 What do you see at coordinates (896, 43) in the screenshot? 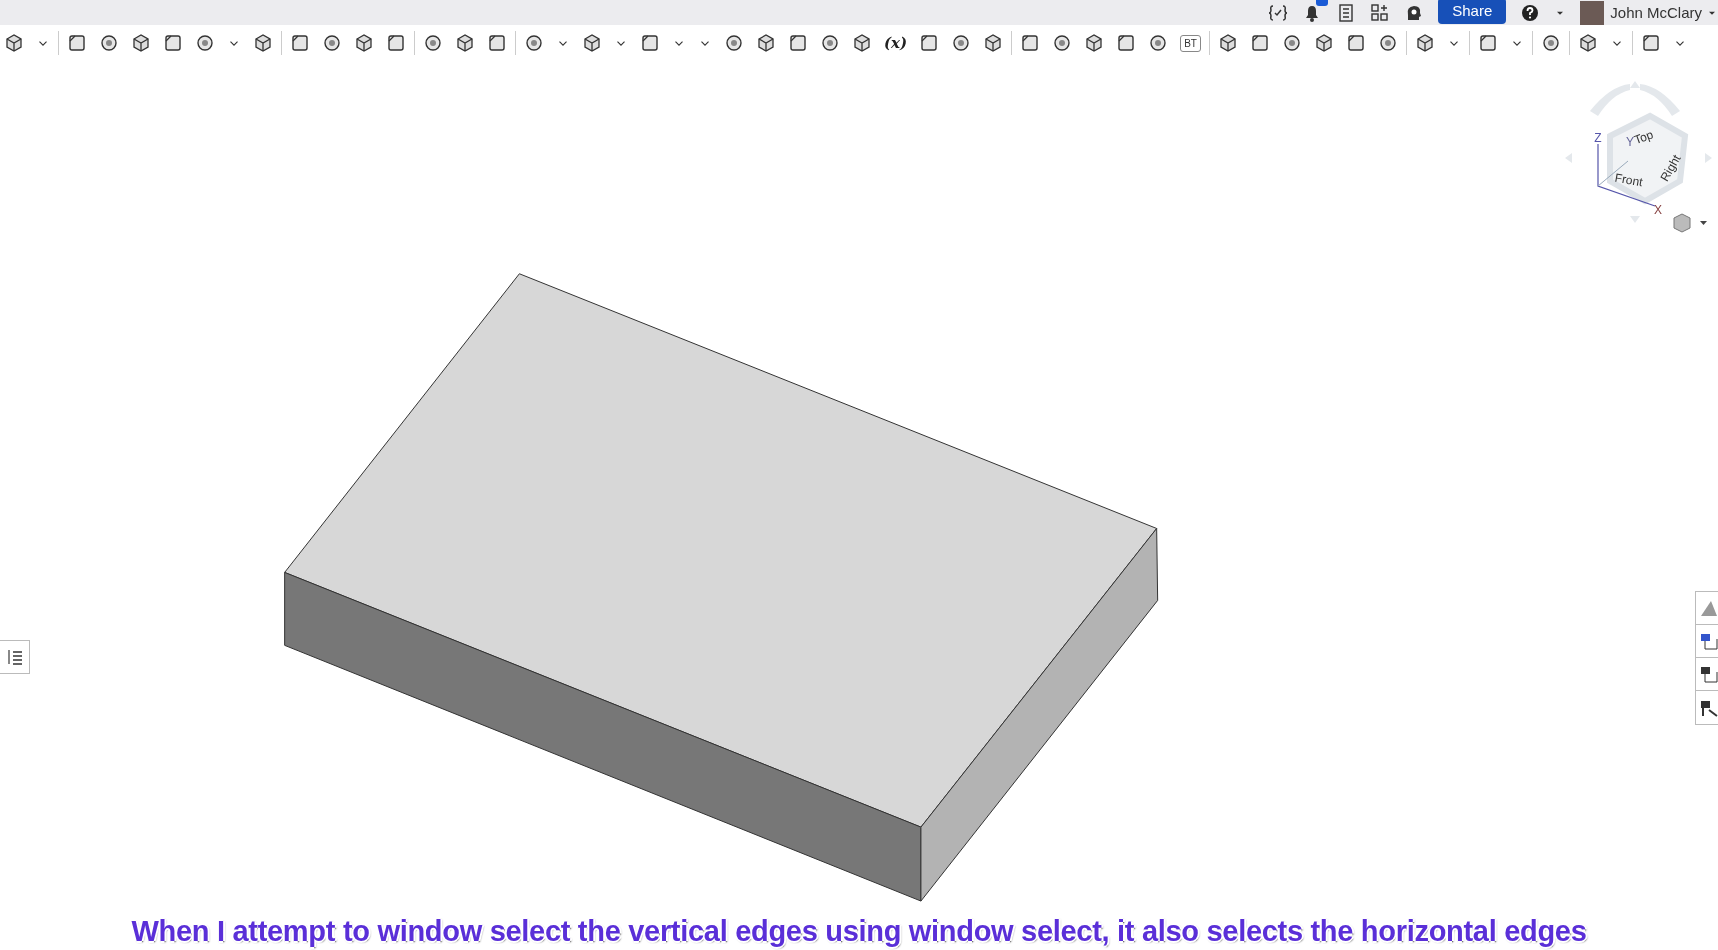
I see `variable-button: (x)` at bounding box center [896, 43].